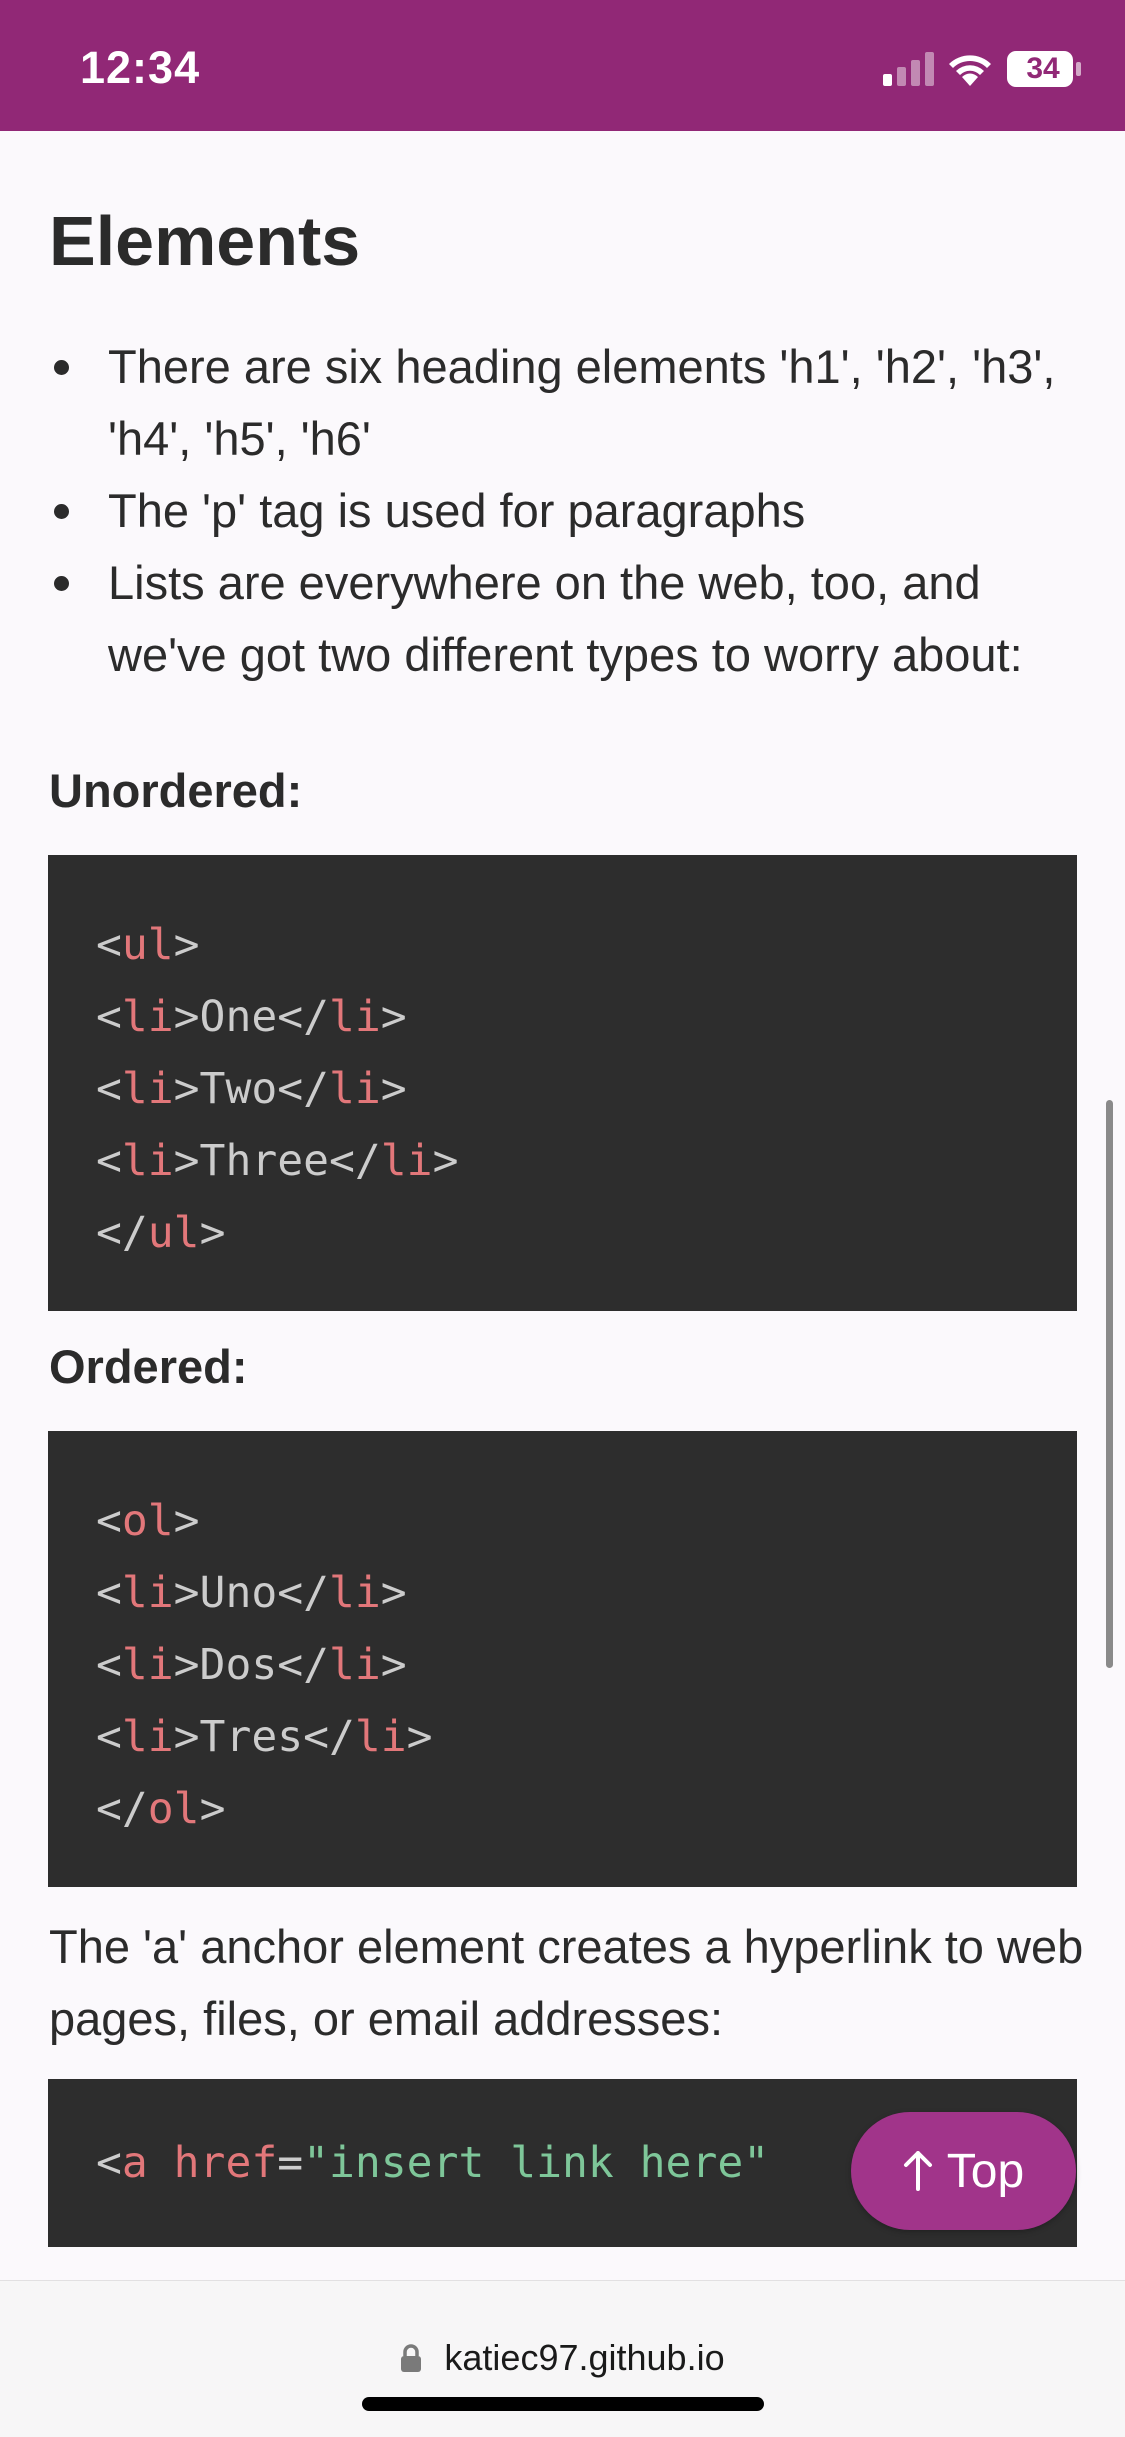 The width and height of the screenshot is (1125, 2437). I want to click on address-bar: katiec97.github.io, so click(562, 2358).